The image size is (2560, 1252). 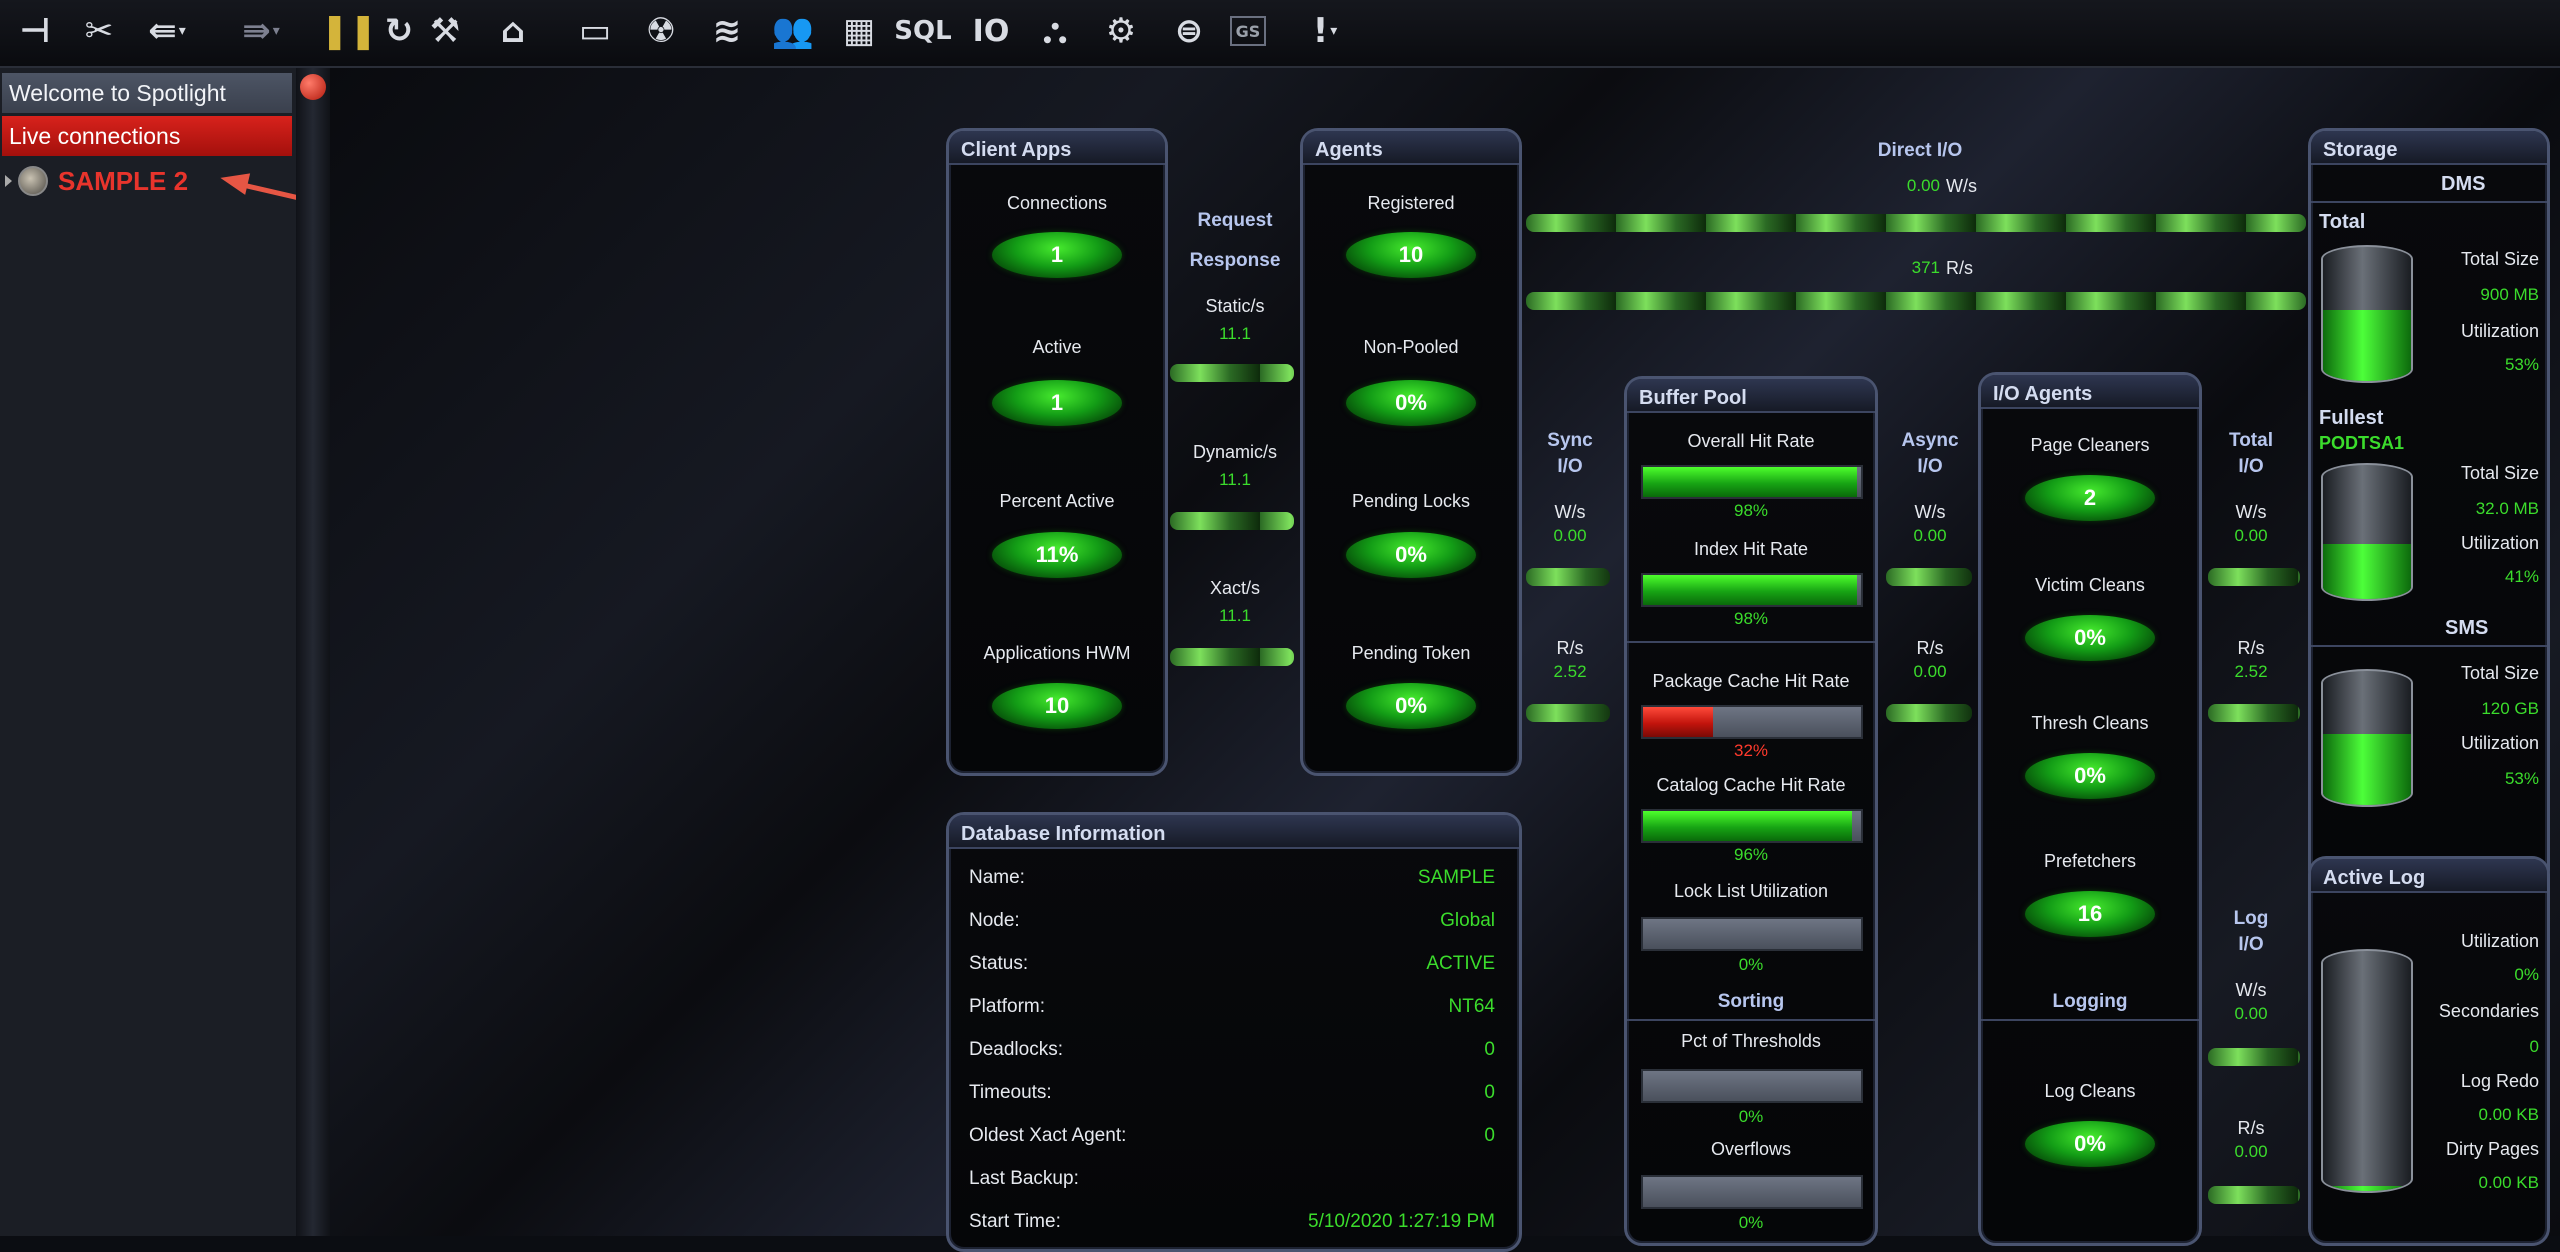 What do you see at coordinates (1121, 31) in the screenshot?
I see `report-icon: ⚙` at bounding box center [1121, 31].